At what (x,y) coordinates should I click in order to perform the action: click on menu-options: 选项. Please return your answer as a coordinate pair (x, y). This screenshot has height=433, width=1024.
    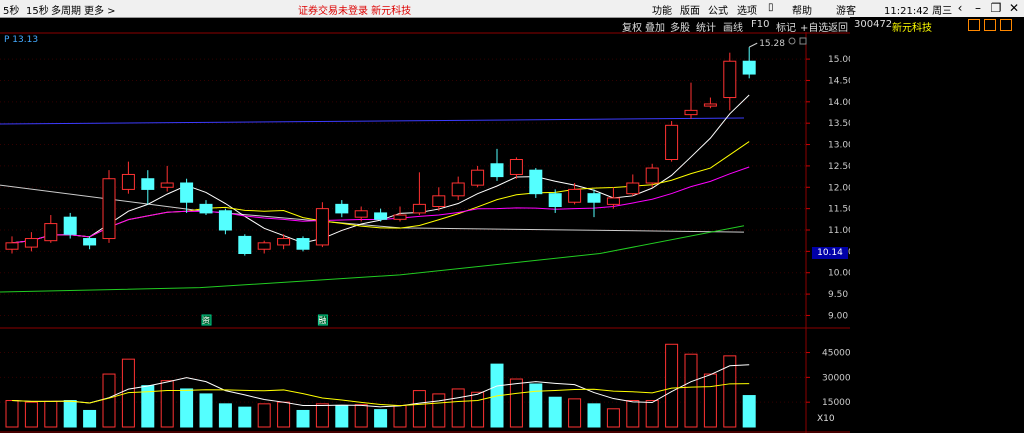
    Looking at the image, I should click on (747, 9).